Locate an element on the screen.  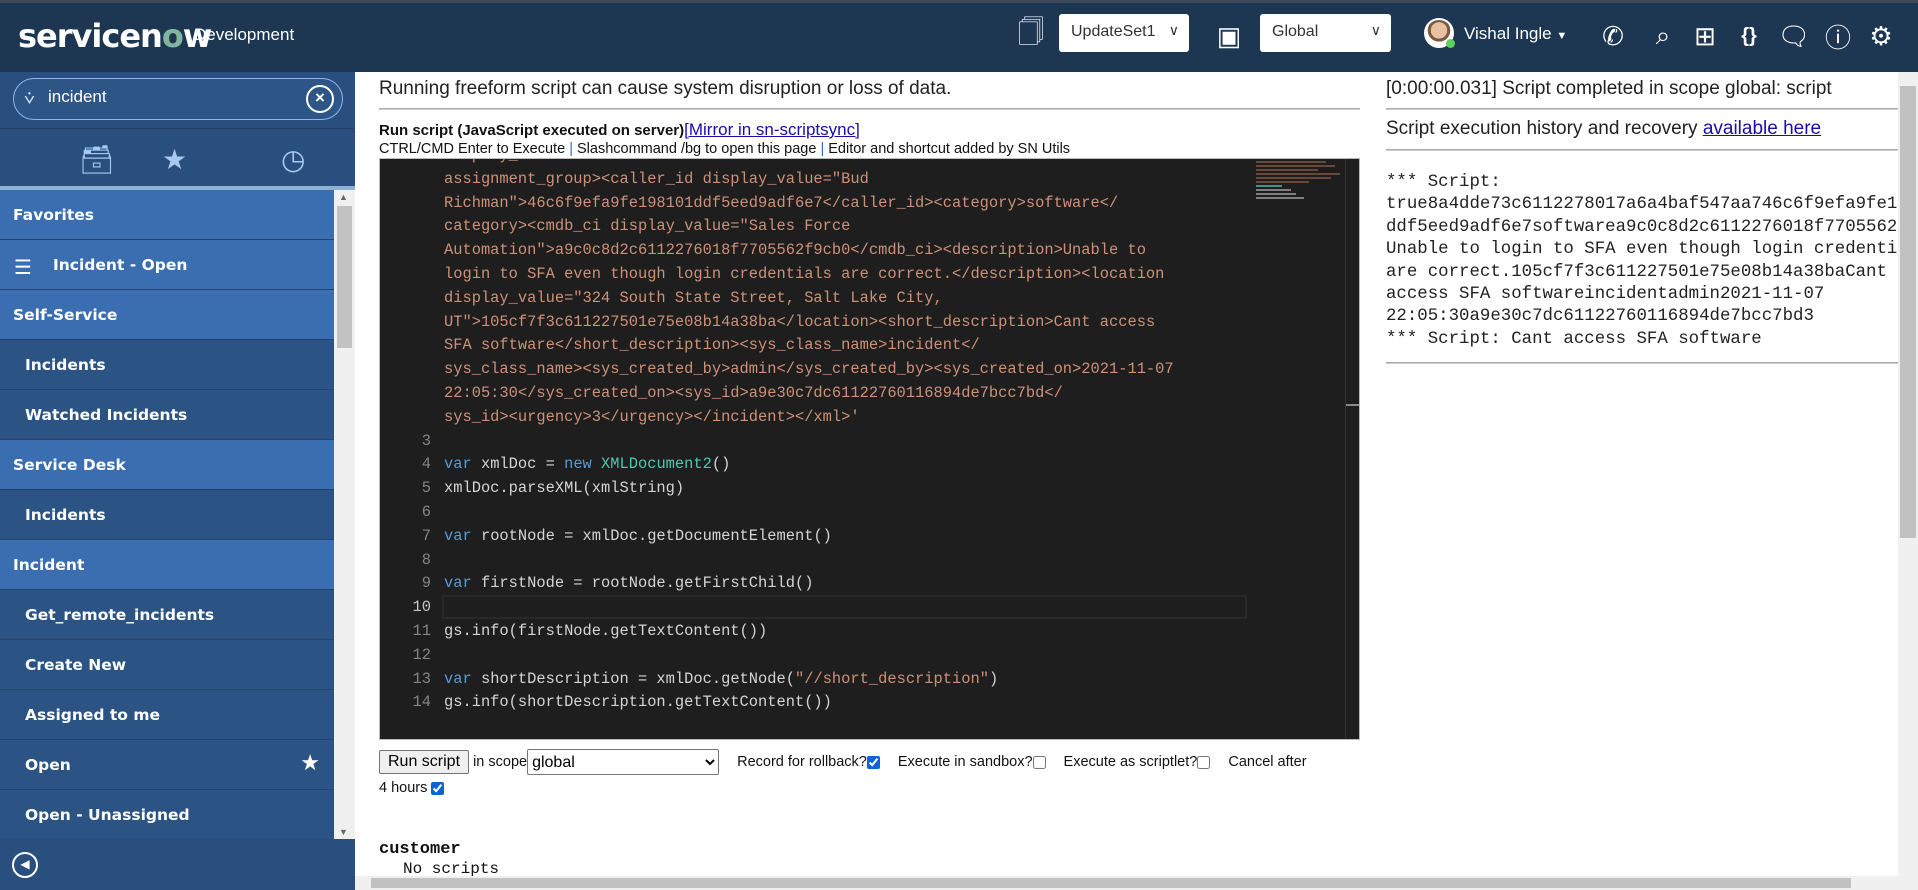
page-horizontal-scrollbar is located at coordinates (1136, 883).